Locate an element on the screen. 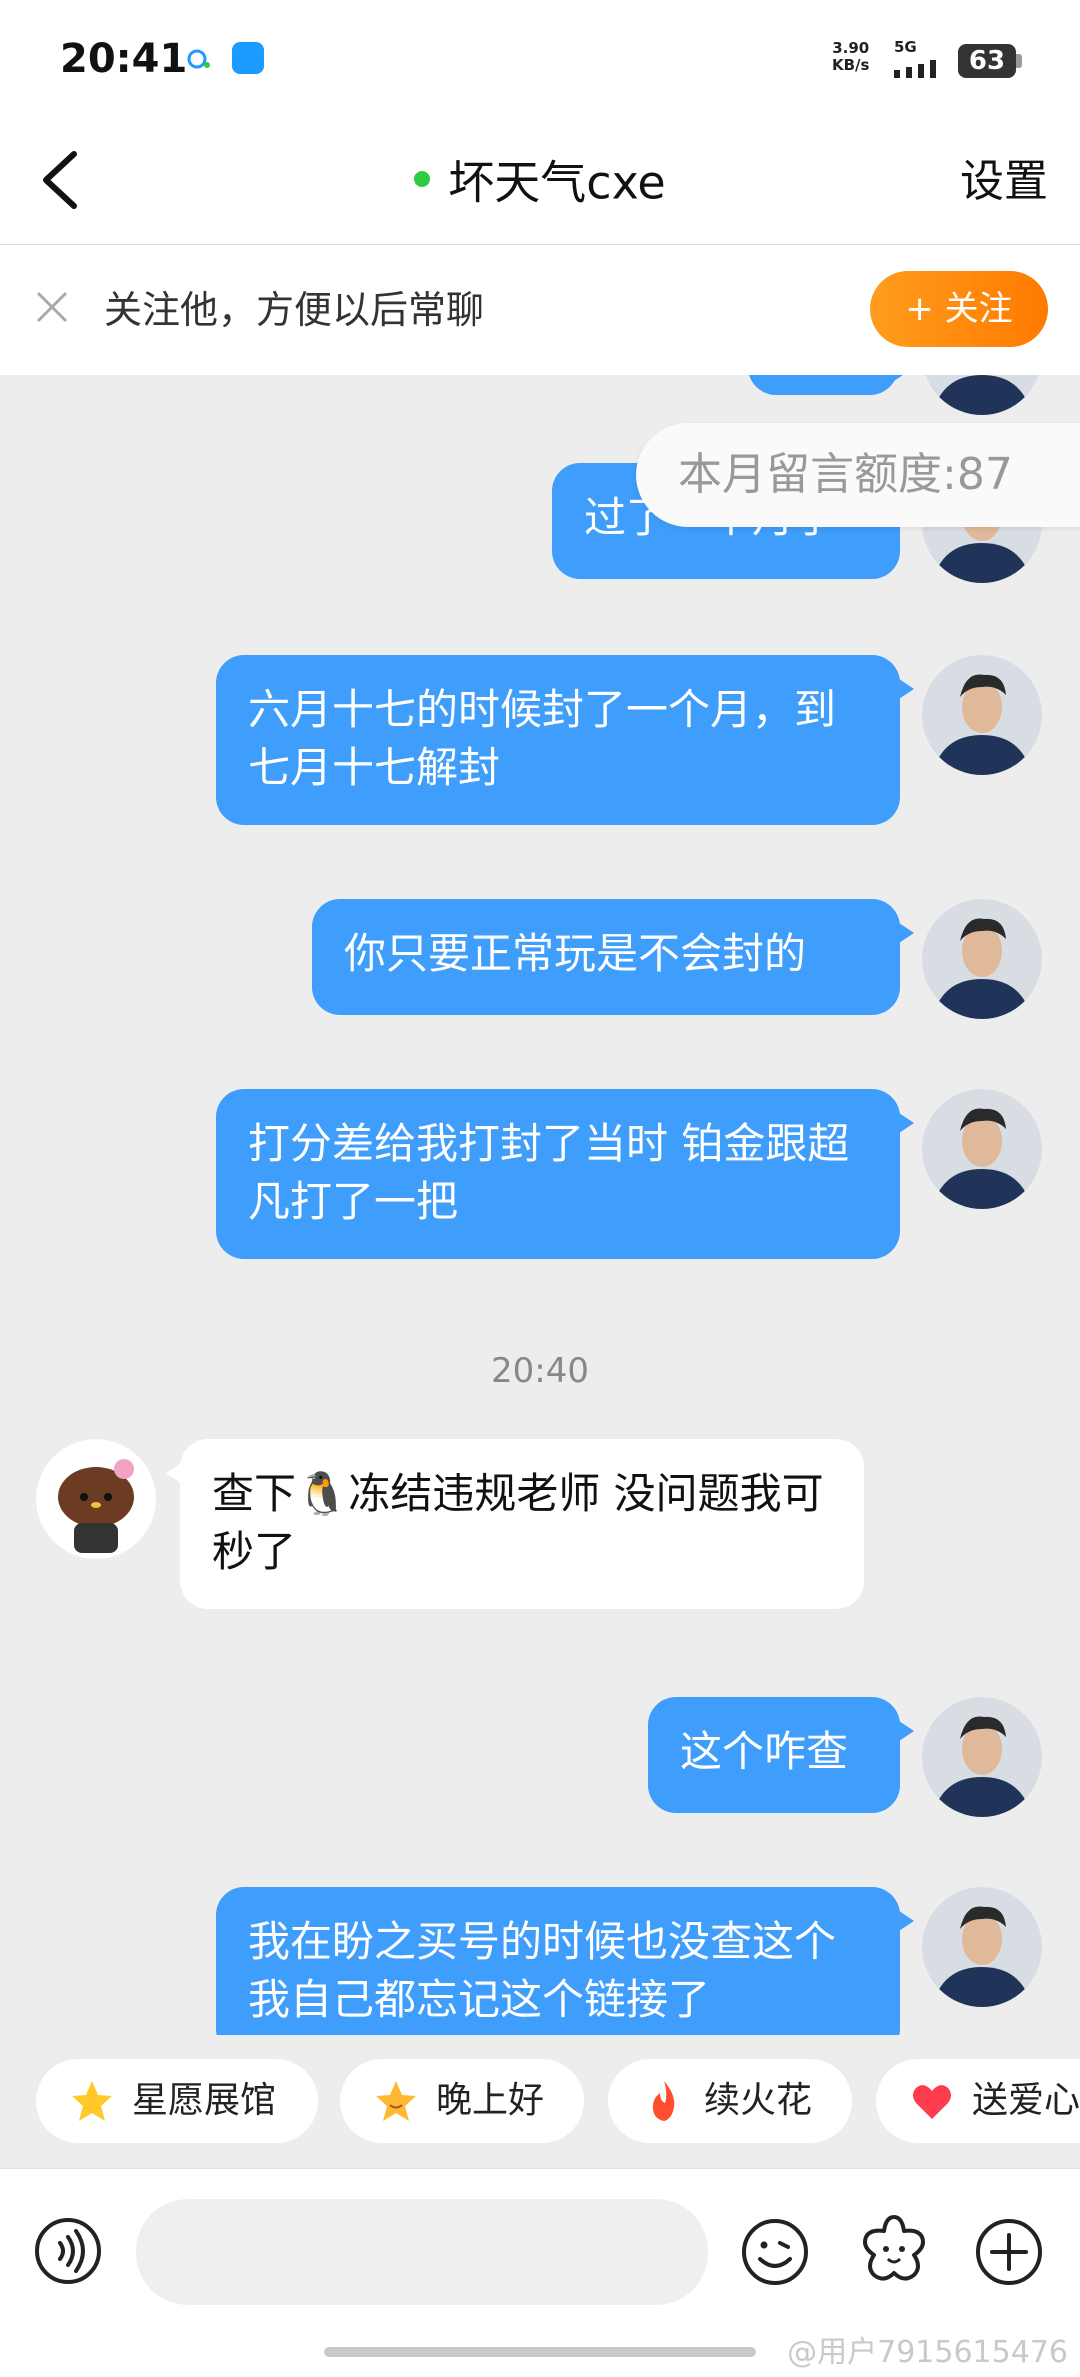 The width and height of the screenshot is (1080, 2377). quick-reply-chip: 续火花 is located at coordinates (730, 2101).